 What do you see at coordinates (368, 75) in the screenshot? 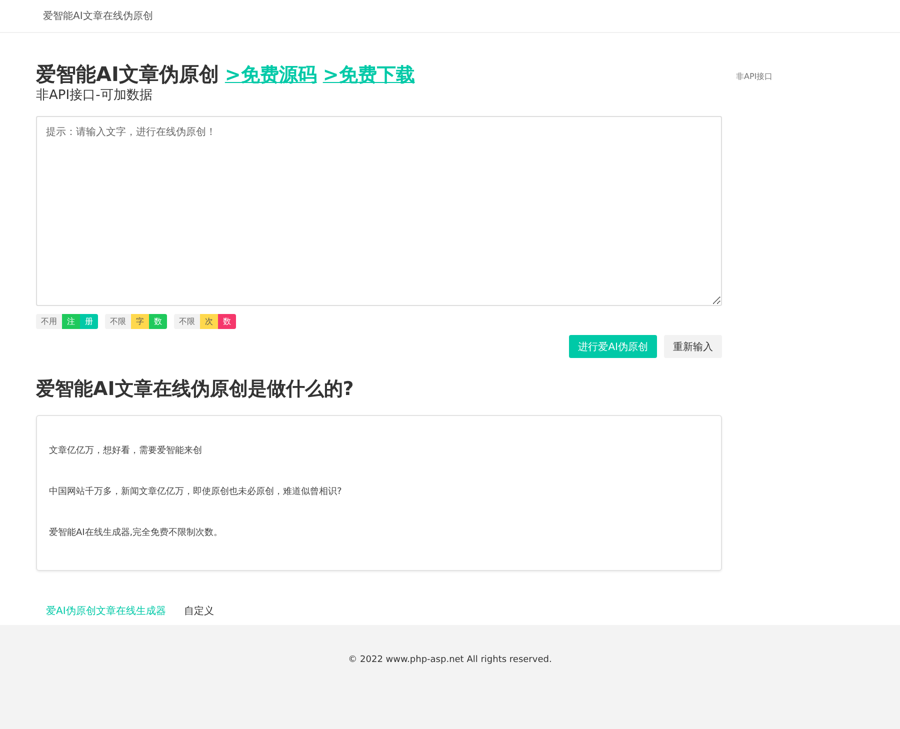
I see `title-link: >免费下载` at bounding box center [368, 75].